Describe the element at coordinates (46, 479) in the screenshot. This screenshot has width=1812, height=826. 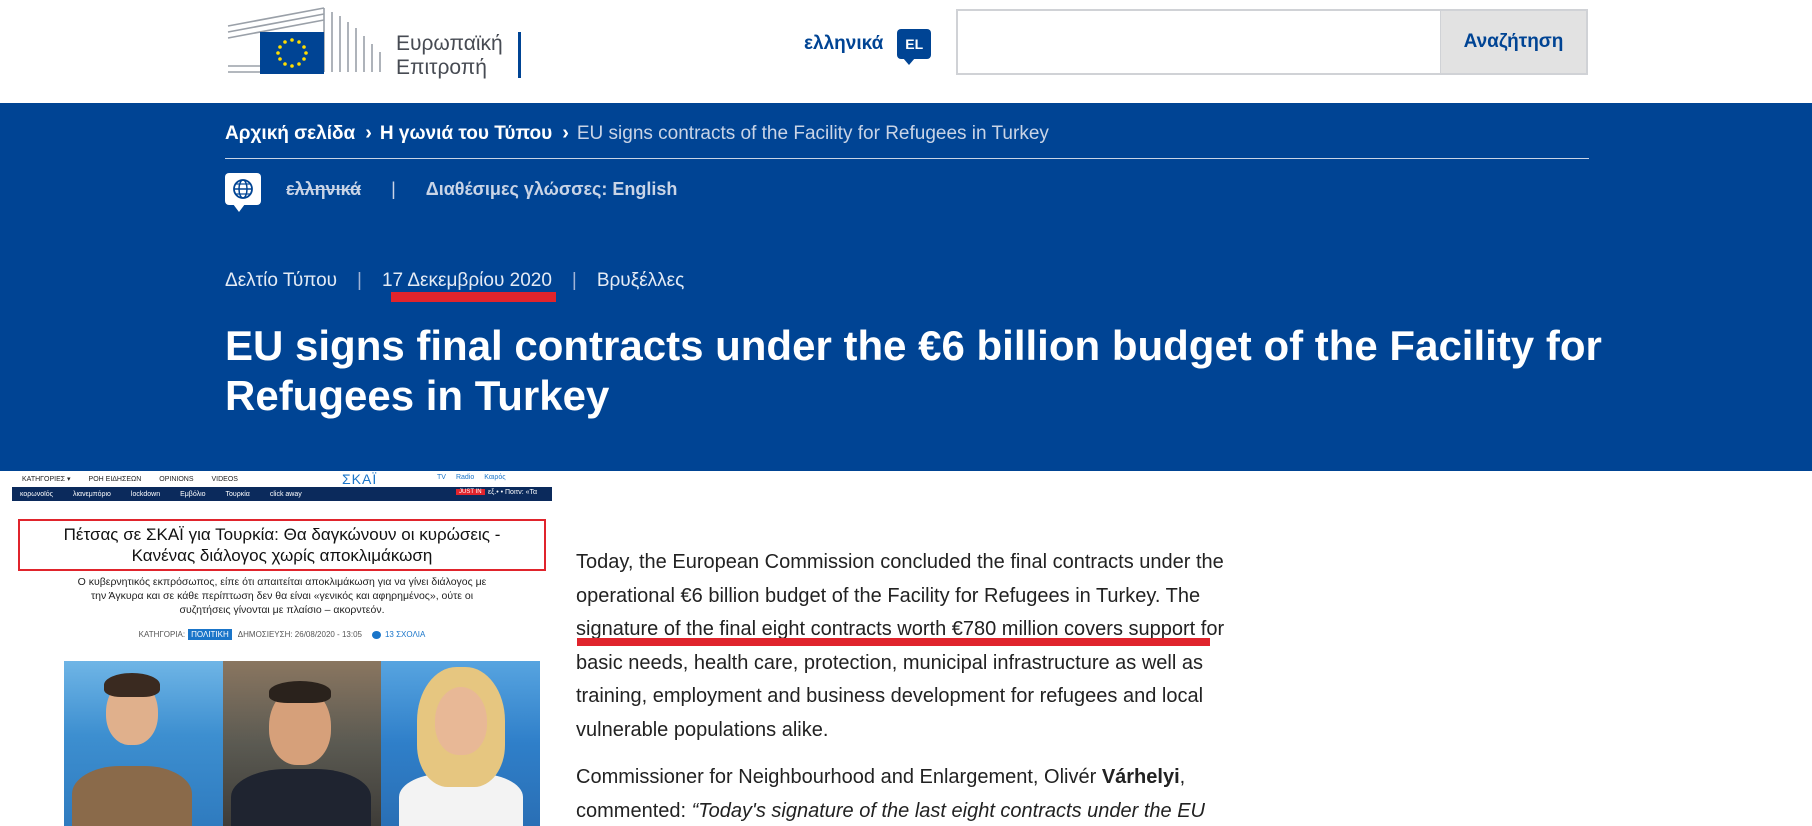
I see `skai-nav-item: ΚΑΤΗΓΟΡΙΕΣ ▾` at that location.